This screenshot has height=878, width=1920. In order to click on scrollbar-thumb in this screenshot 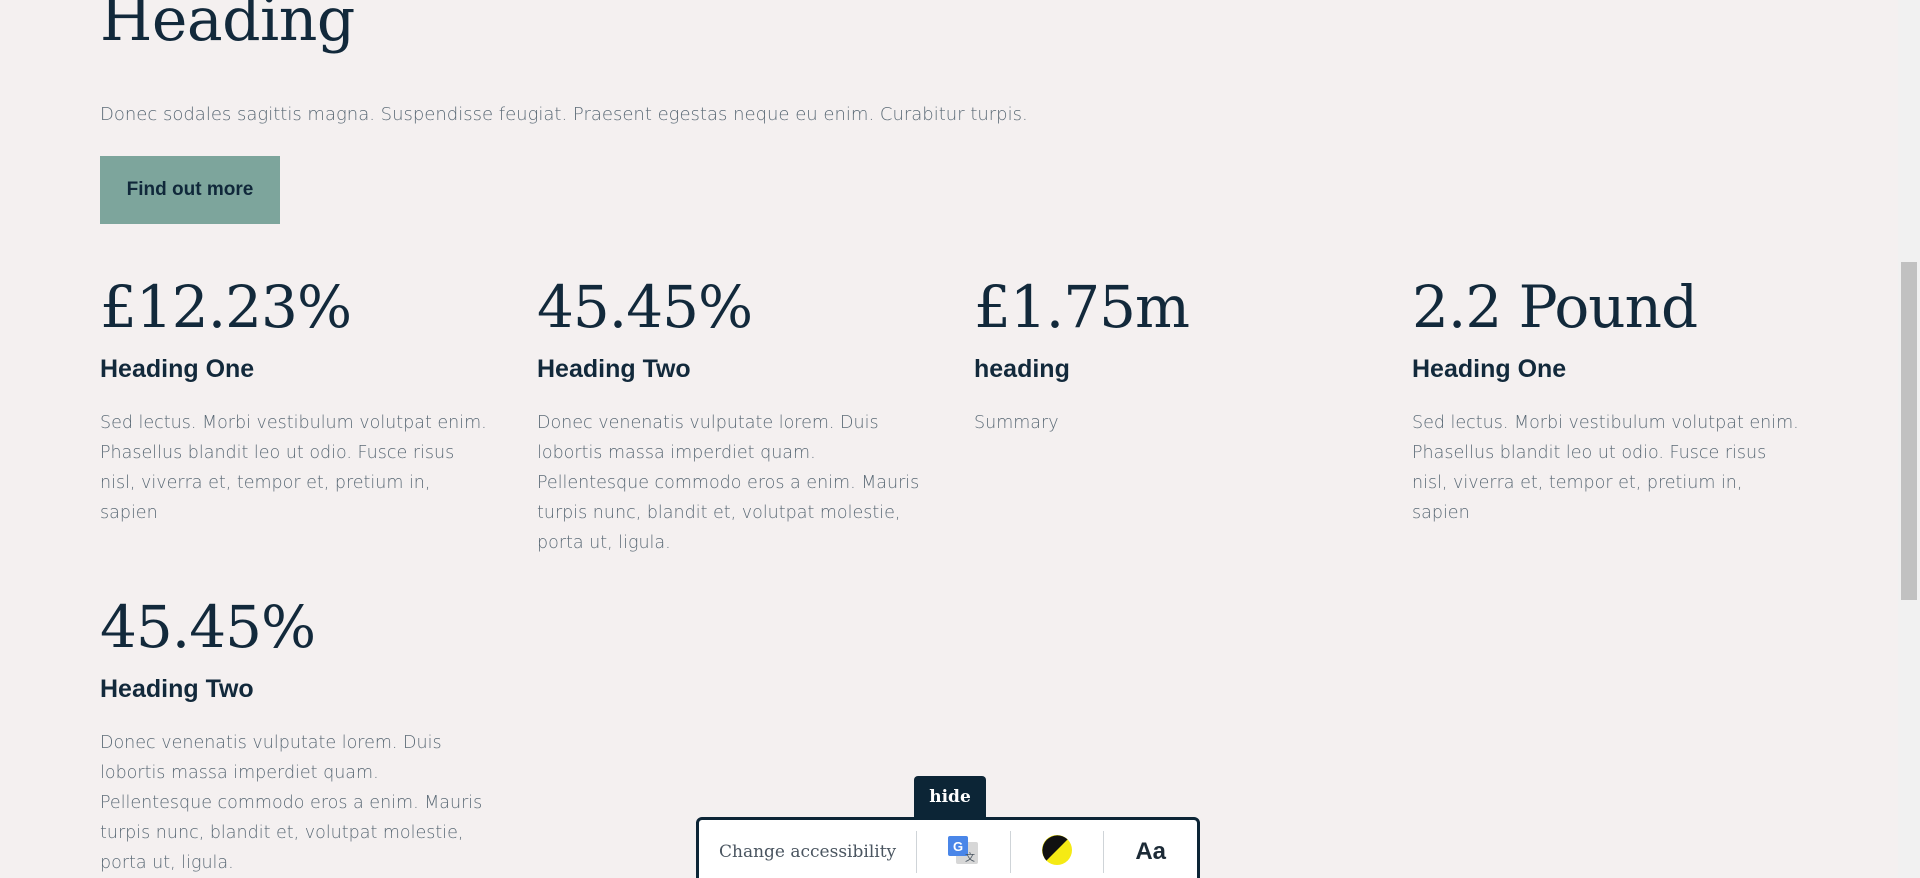, I will do `click(1909, 431)`.